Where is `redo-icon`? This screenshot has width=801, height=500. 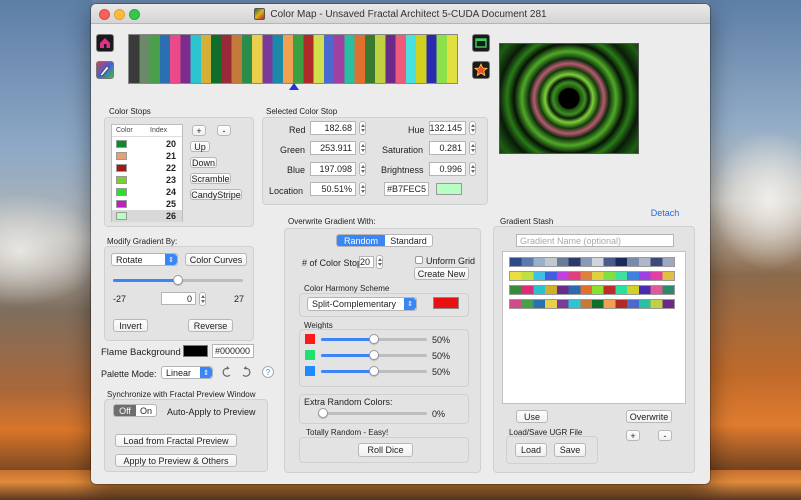
redo-icon is located at coordinates (246, 372).